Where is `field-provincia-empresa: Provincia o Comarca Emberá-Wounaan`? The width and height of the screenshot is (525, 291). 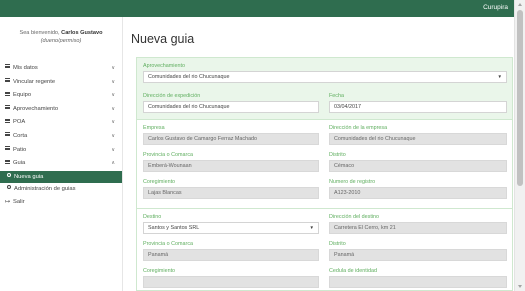
field-provincia-empresa: Provincia o Comarca Emberá-Wounaan is located at coordinates (231, 162).